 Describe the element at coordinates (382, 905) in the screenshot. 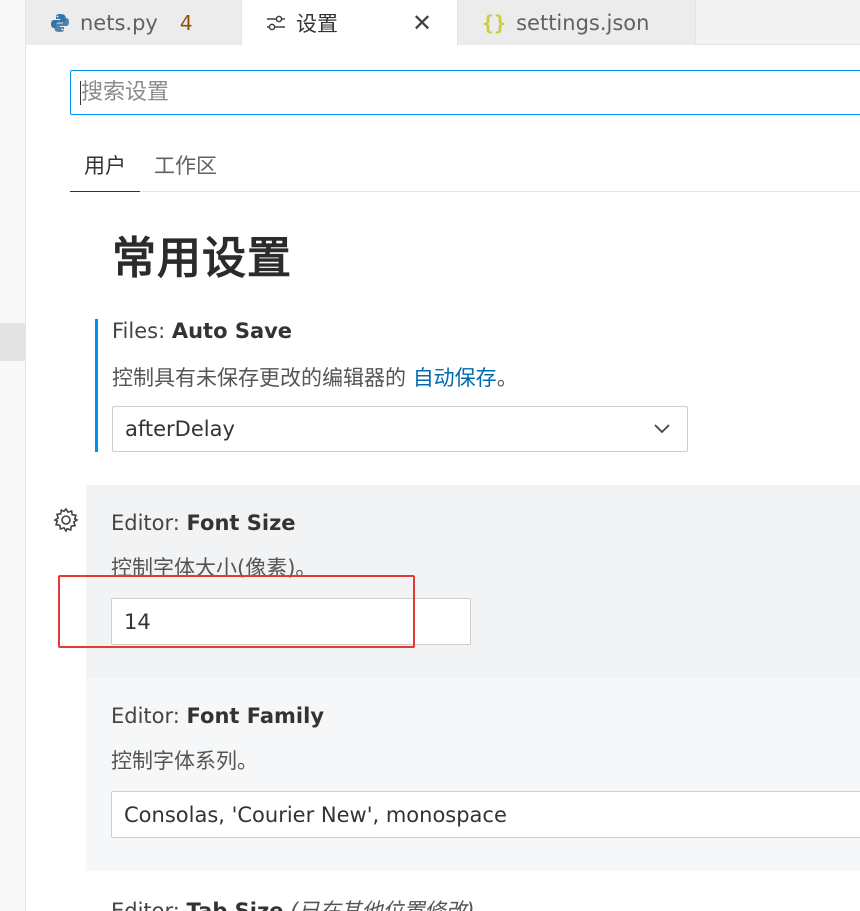

I see `modified-elsewhere-note: (已在其他位置修改)` at that location.